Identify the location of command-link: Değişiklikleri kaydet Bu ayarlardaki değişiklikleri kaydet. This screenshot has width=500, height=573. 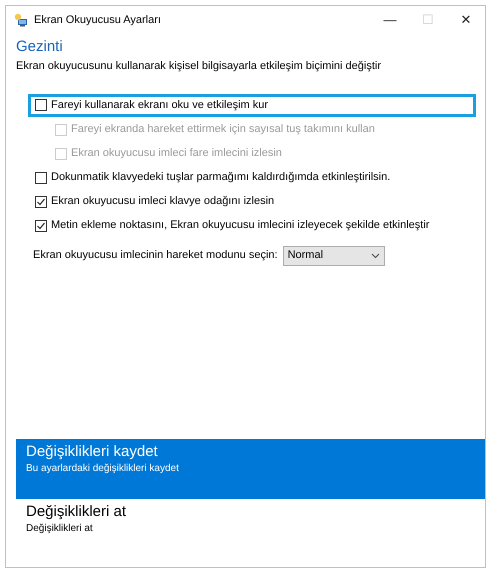
(250, 469).